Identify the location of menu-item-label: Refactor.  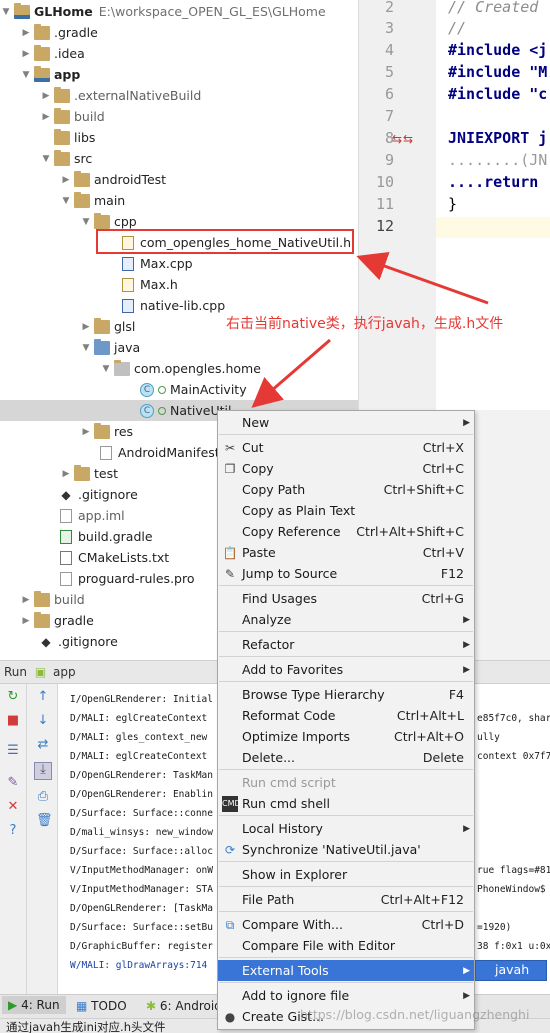
(268, 644).